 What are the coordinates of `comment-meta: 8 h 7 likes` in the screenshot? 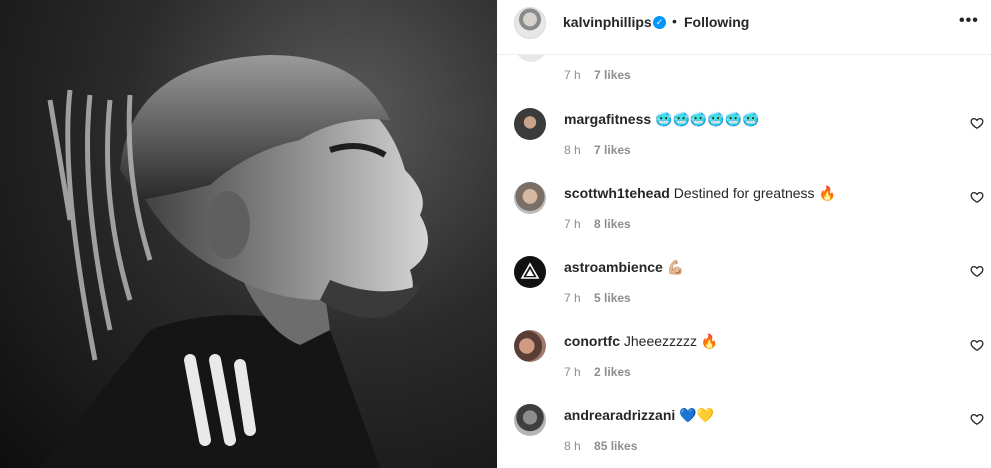 It's located at (597, 150).